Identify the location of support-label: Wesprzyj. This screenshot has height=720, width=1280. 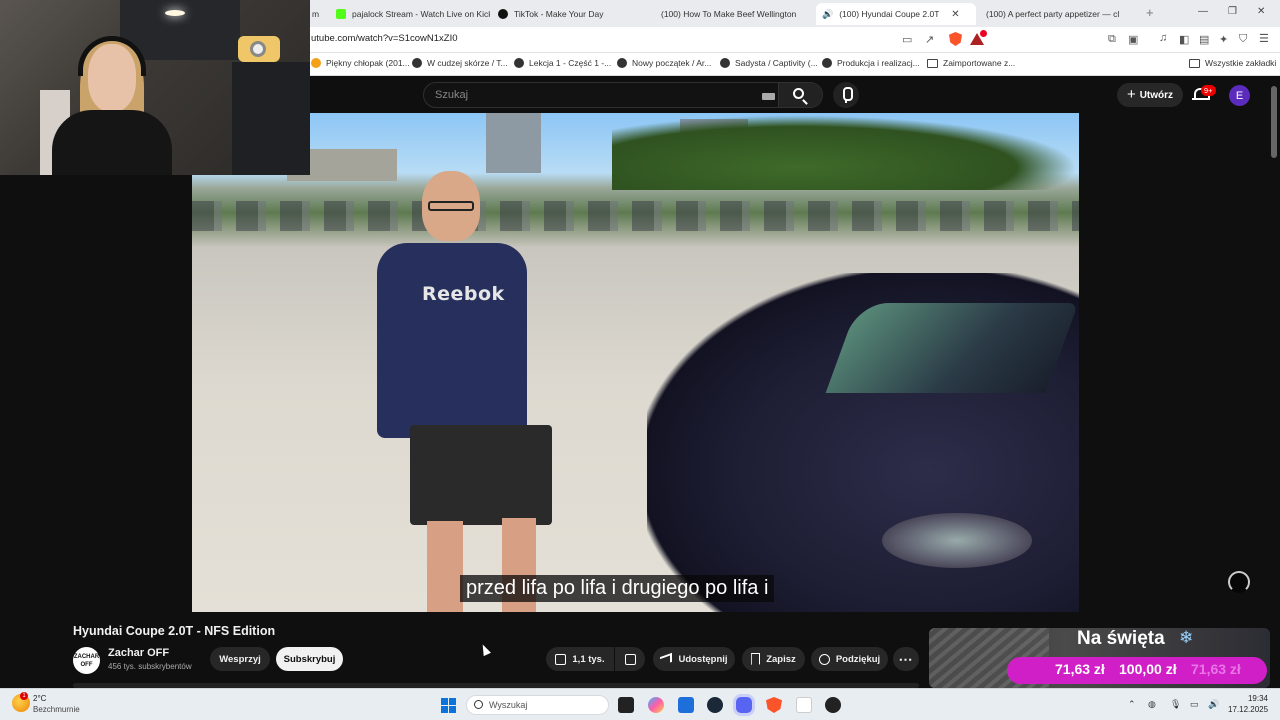
(240, 659).